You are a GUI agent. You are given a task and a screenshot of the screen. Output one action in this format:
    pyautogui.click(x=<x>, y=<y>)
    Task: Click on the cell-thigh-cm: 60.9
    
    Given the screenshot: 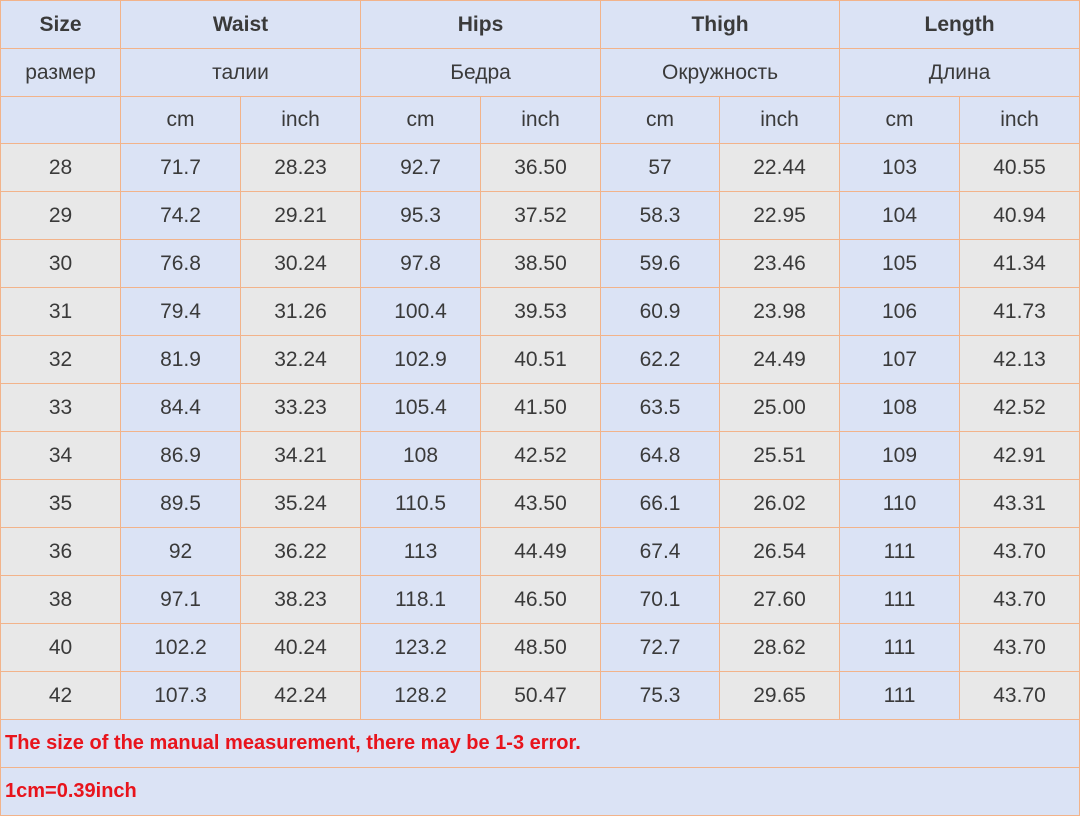 What is the action you would take?
    pyautogui.click(x=660, y=311)
    